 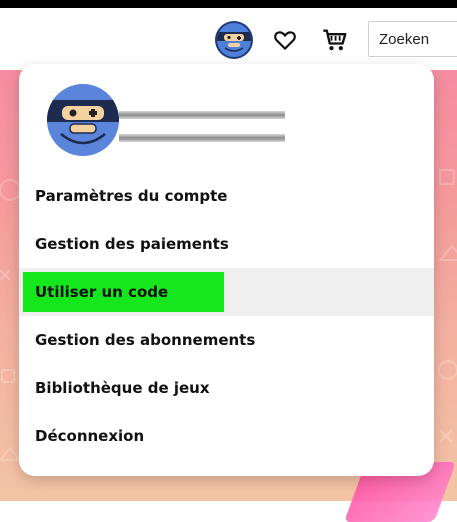 I want to click on menu-item-redeem-code: Utiliser un code, so click(x=226, y=292).